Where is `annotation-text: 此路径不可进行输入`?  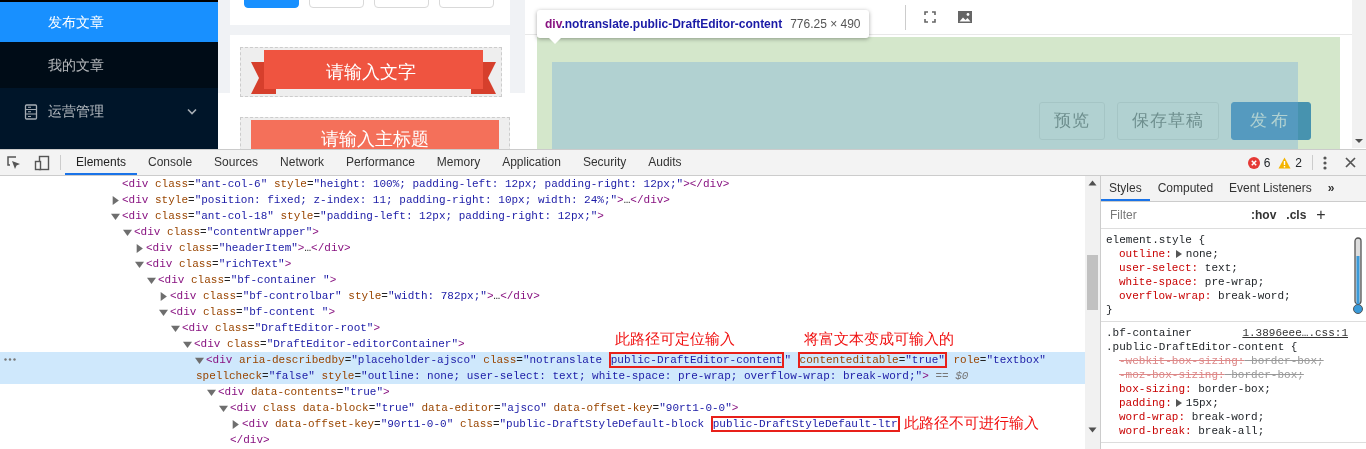 annotation-text: 此路径不可进行输入 is located at coordinates (971, 423).